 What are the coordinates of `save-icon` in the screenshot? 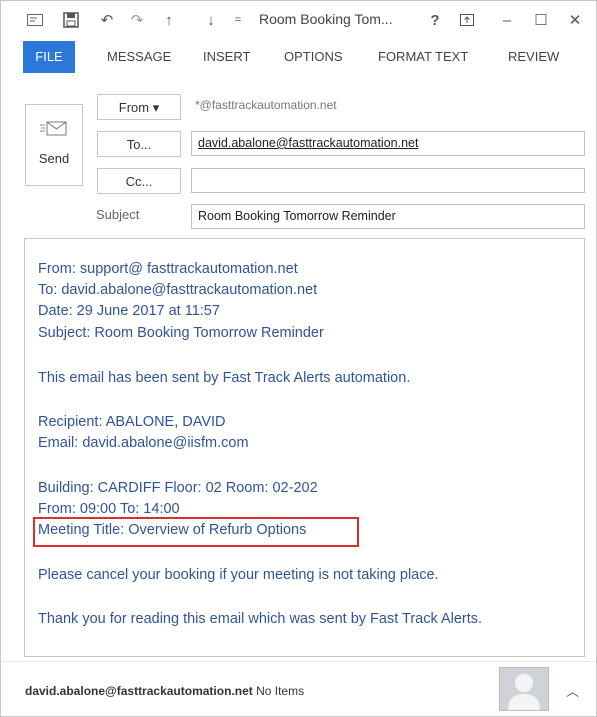 It's located at (71, 20).